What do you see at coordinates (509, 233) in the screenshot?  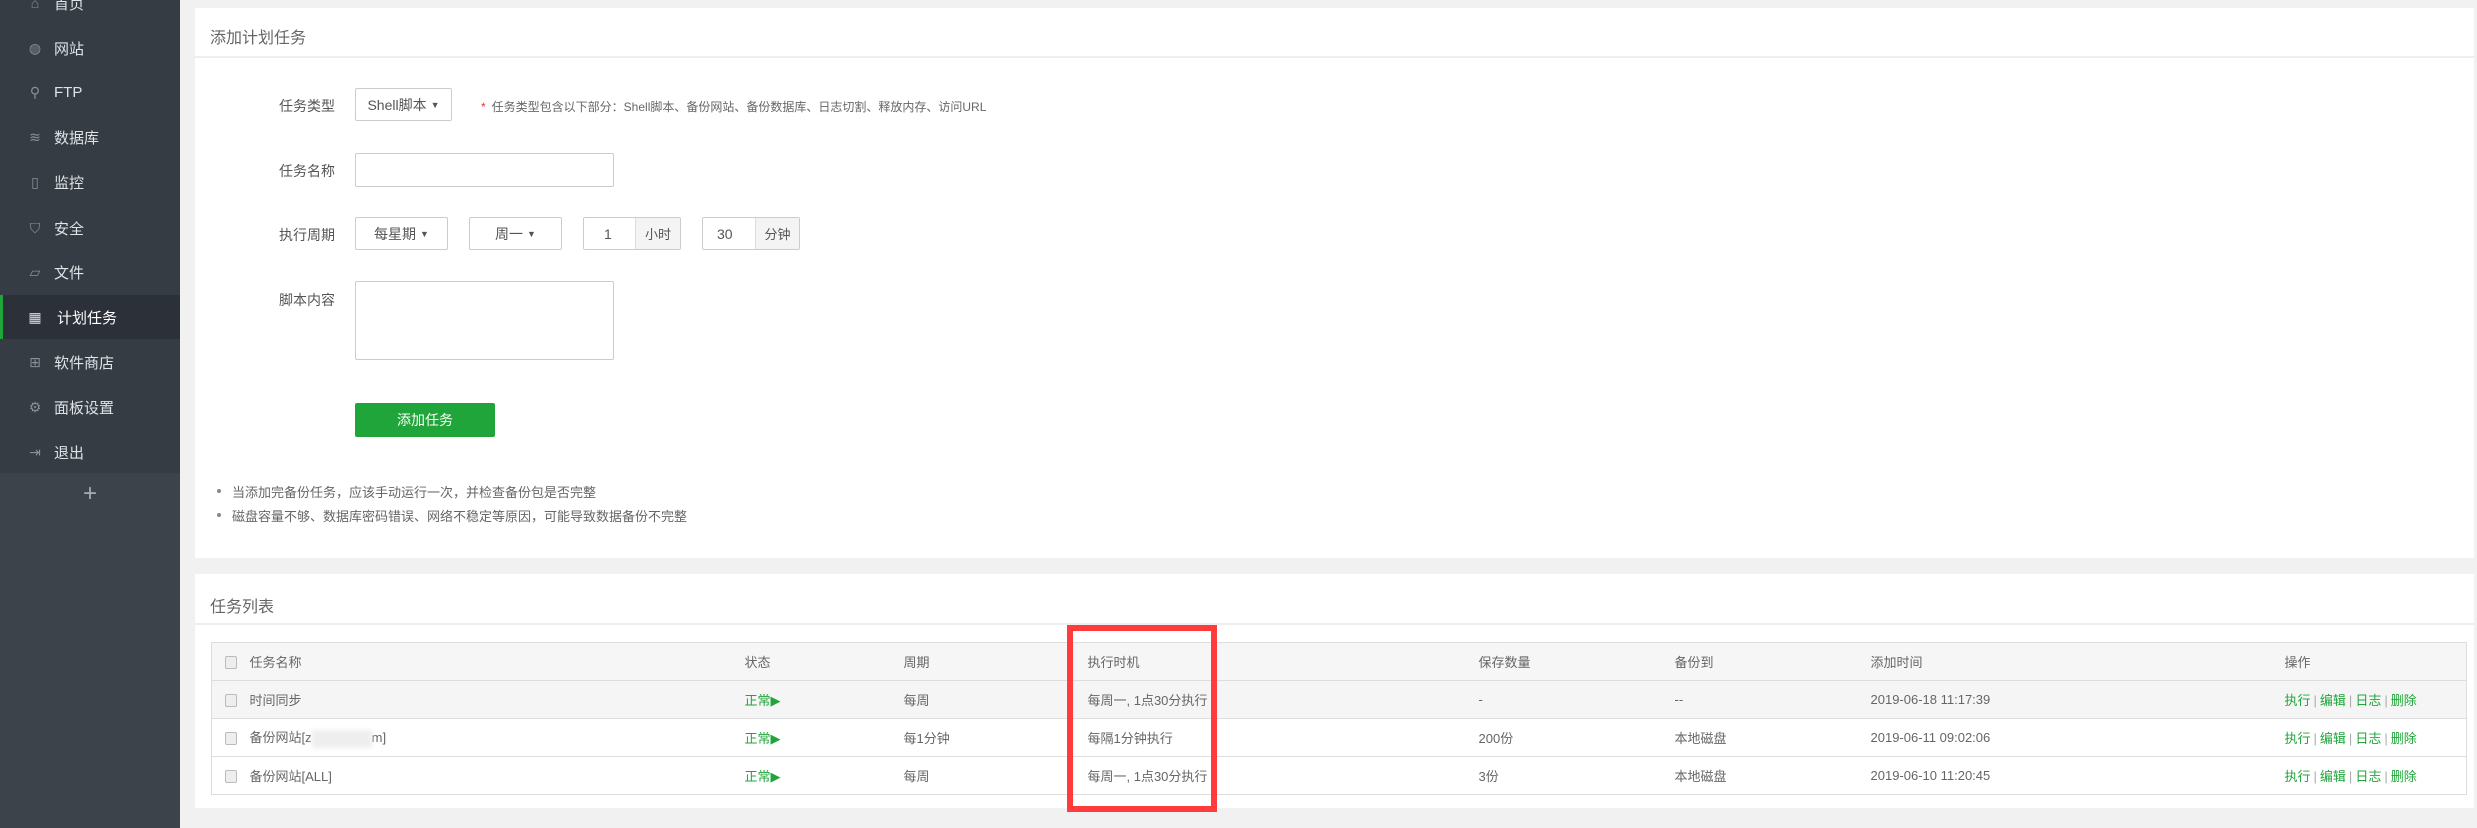 I see `weekday-value: 周一` at bounding box center [509, 233].